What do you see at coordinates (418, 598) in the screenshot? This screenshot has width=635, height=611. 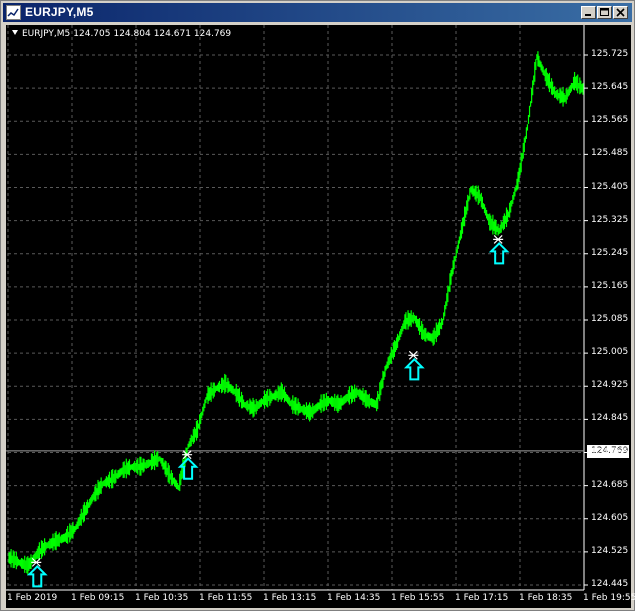 I see `x-tick-label: 1 Feb 15:55` at bounding box center [418, 598].